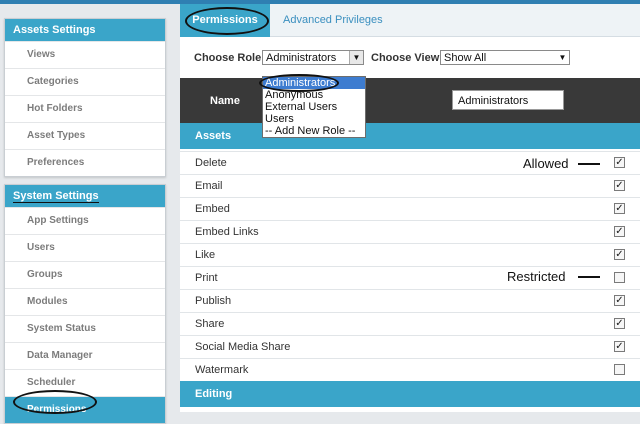  Describe the element at coordinates (465, 58) in the screenshot. I see `view-select-value: Show All` at that location.